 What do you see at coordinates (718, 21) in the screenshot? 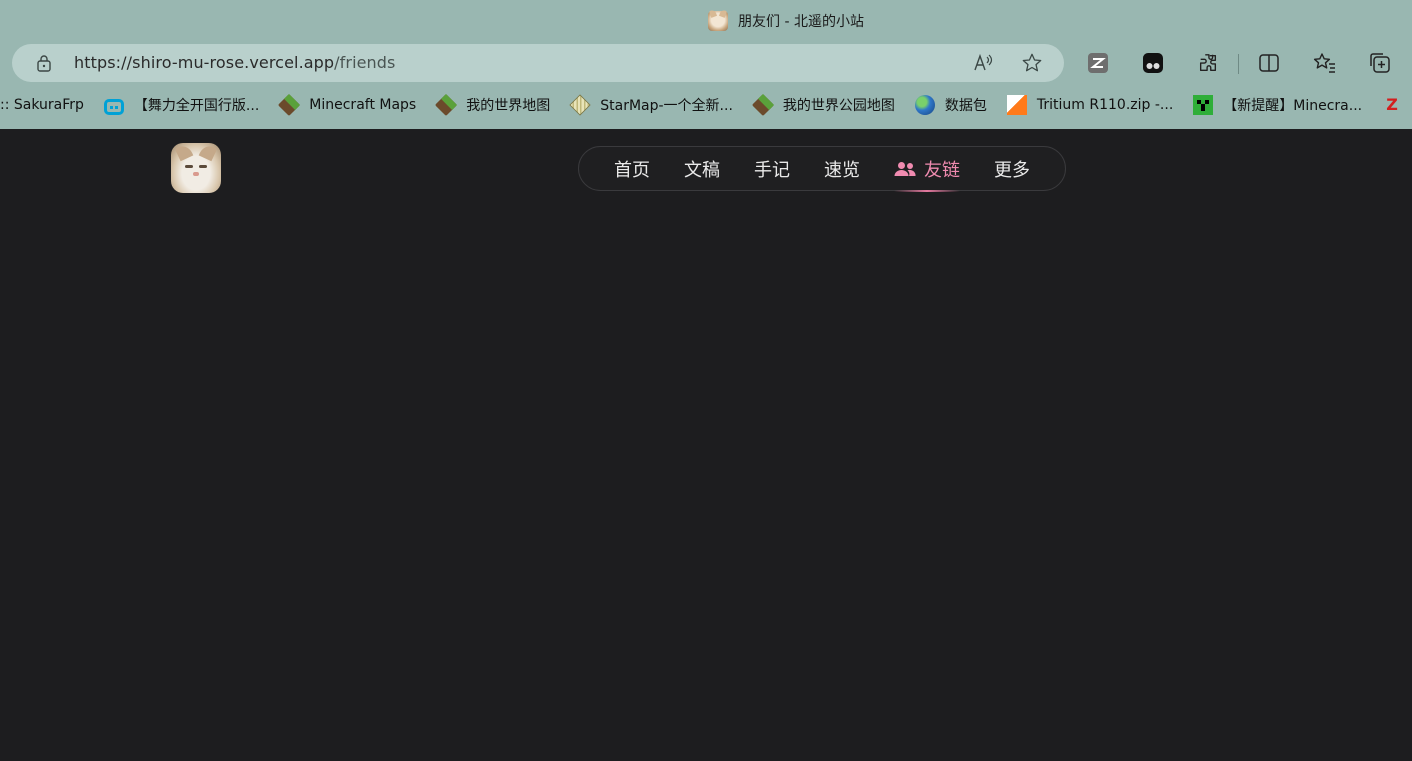
I see `cat-favicon-icon` at bounding box center [718, 21].